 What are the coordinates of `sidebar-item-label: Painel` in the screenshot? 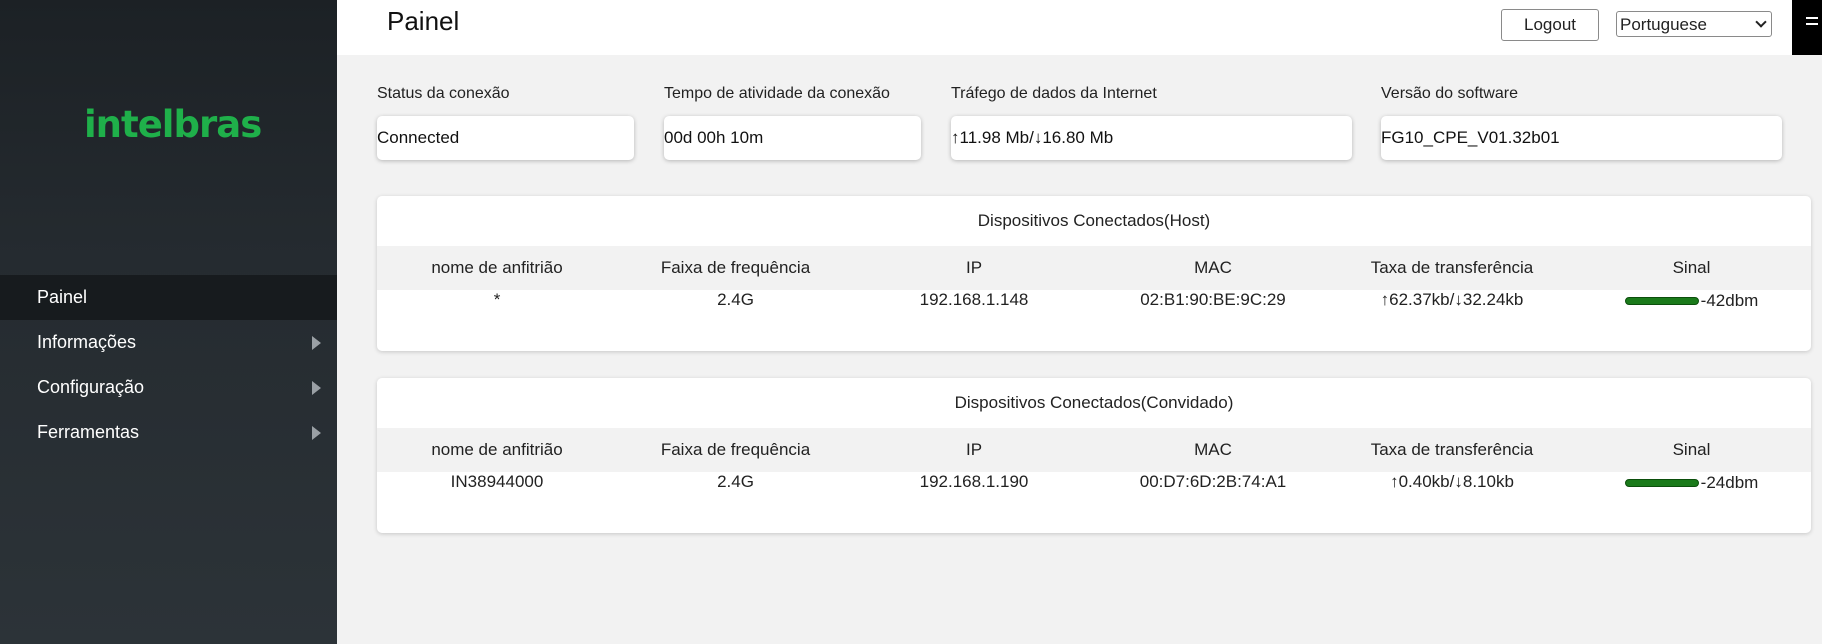 It's located at (62, 297).